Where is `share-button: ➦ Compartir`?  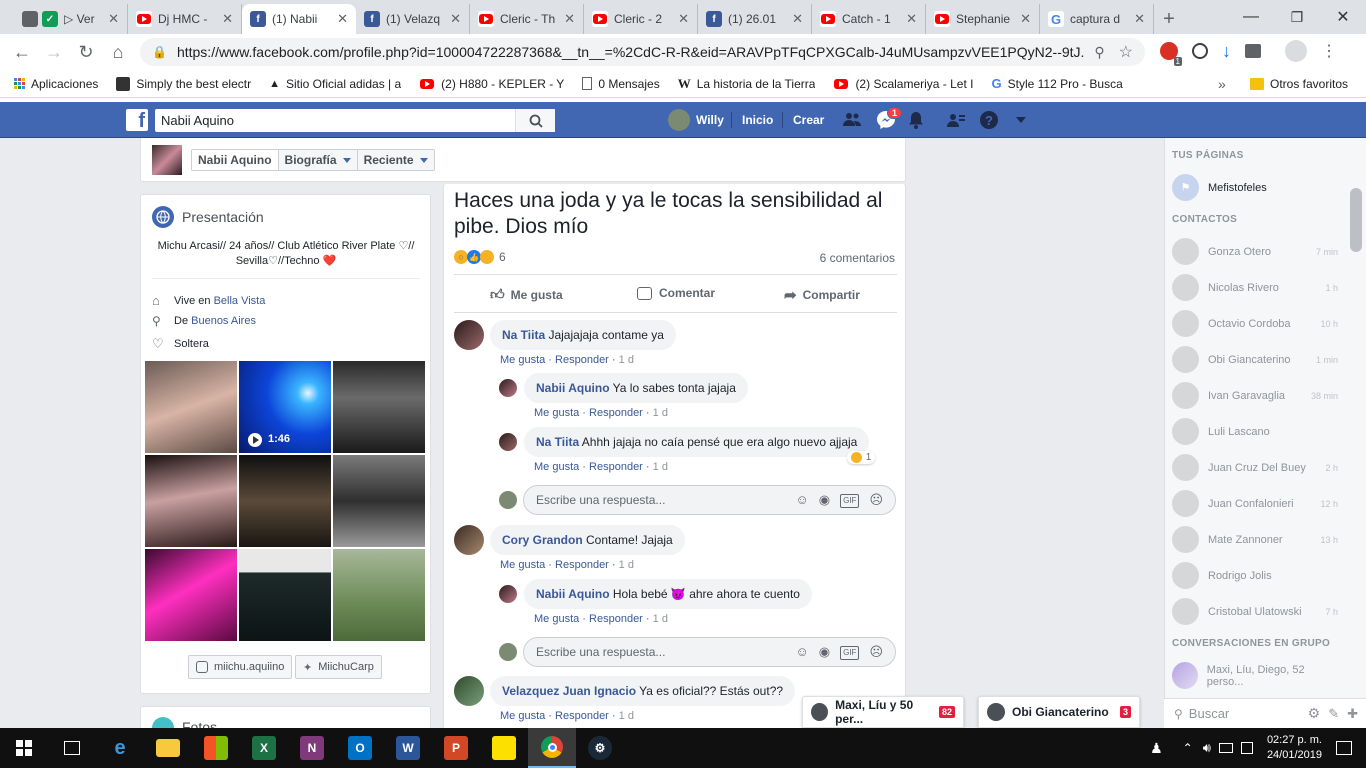
share-button: ➦ Compartir is located at coordinates (822, 295).